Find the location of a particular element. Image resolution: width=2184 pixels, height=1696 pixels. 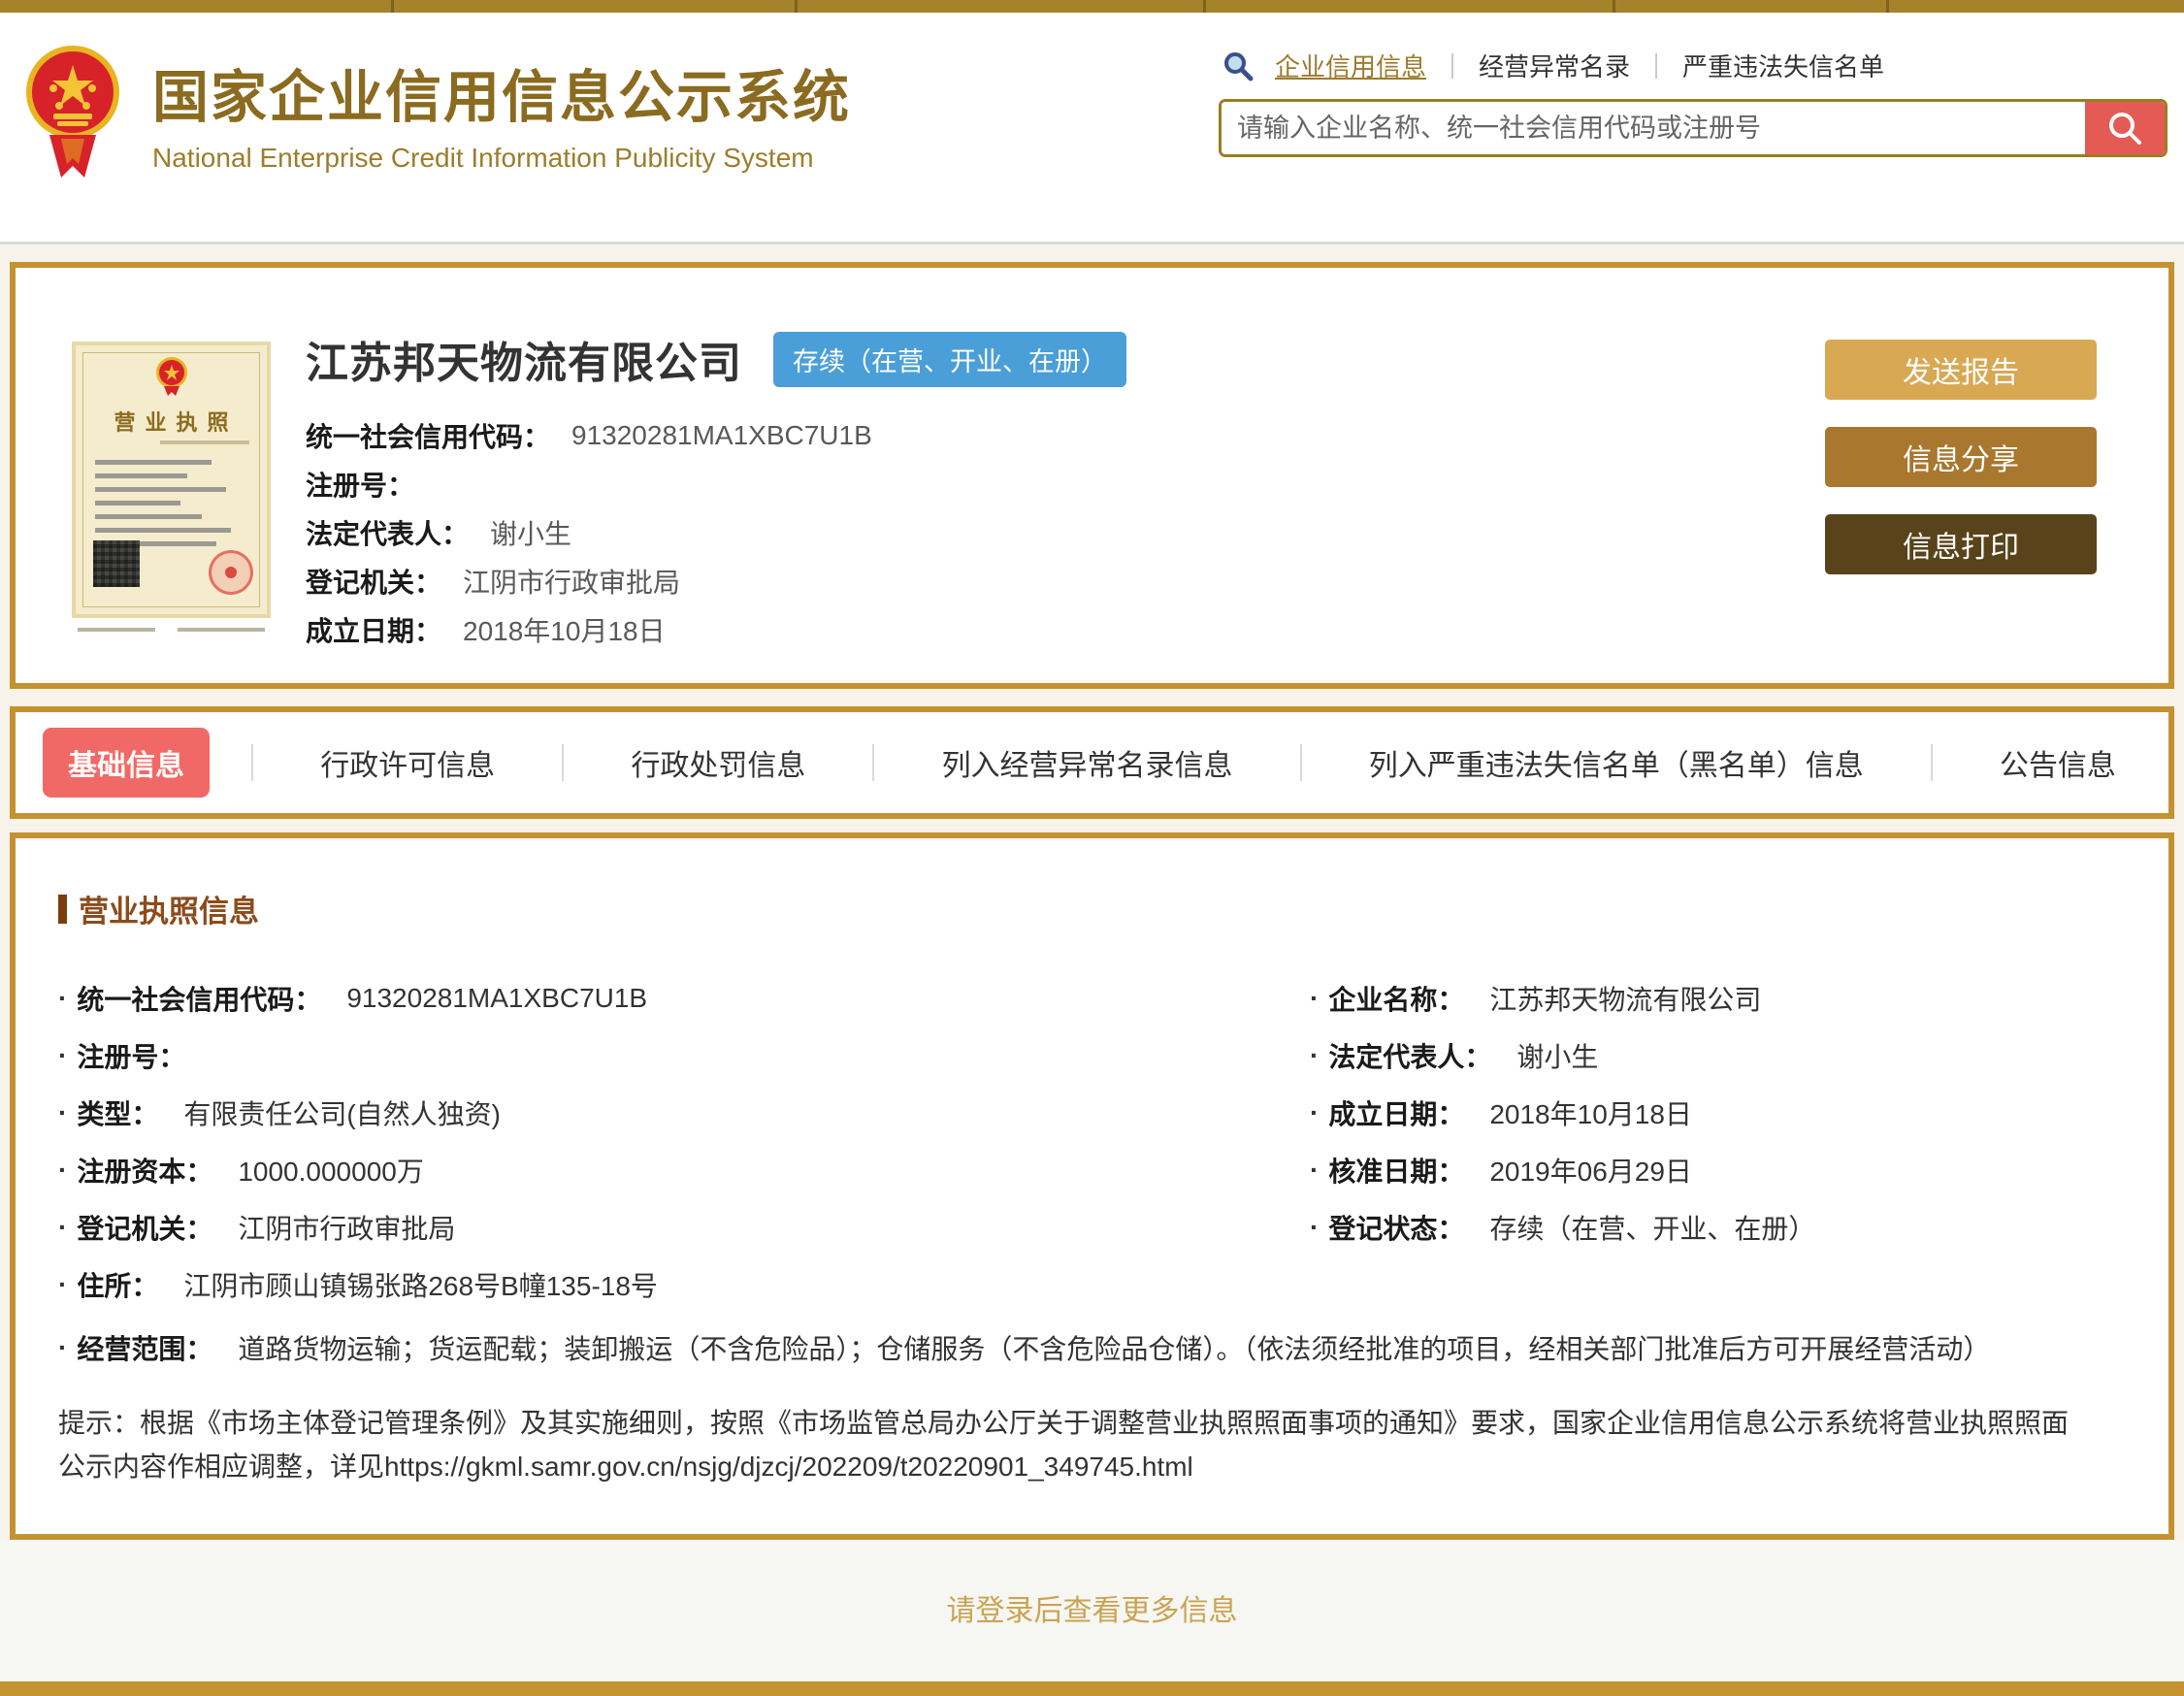

row-value: 2018年10月18日 is located at coordinates (1590, 1113).